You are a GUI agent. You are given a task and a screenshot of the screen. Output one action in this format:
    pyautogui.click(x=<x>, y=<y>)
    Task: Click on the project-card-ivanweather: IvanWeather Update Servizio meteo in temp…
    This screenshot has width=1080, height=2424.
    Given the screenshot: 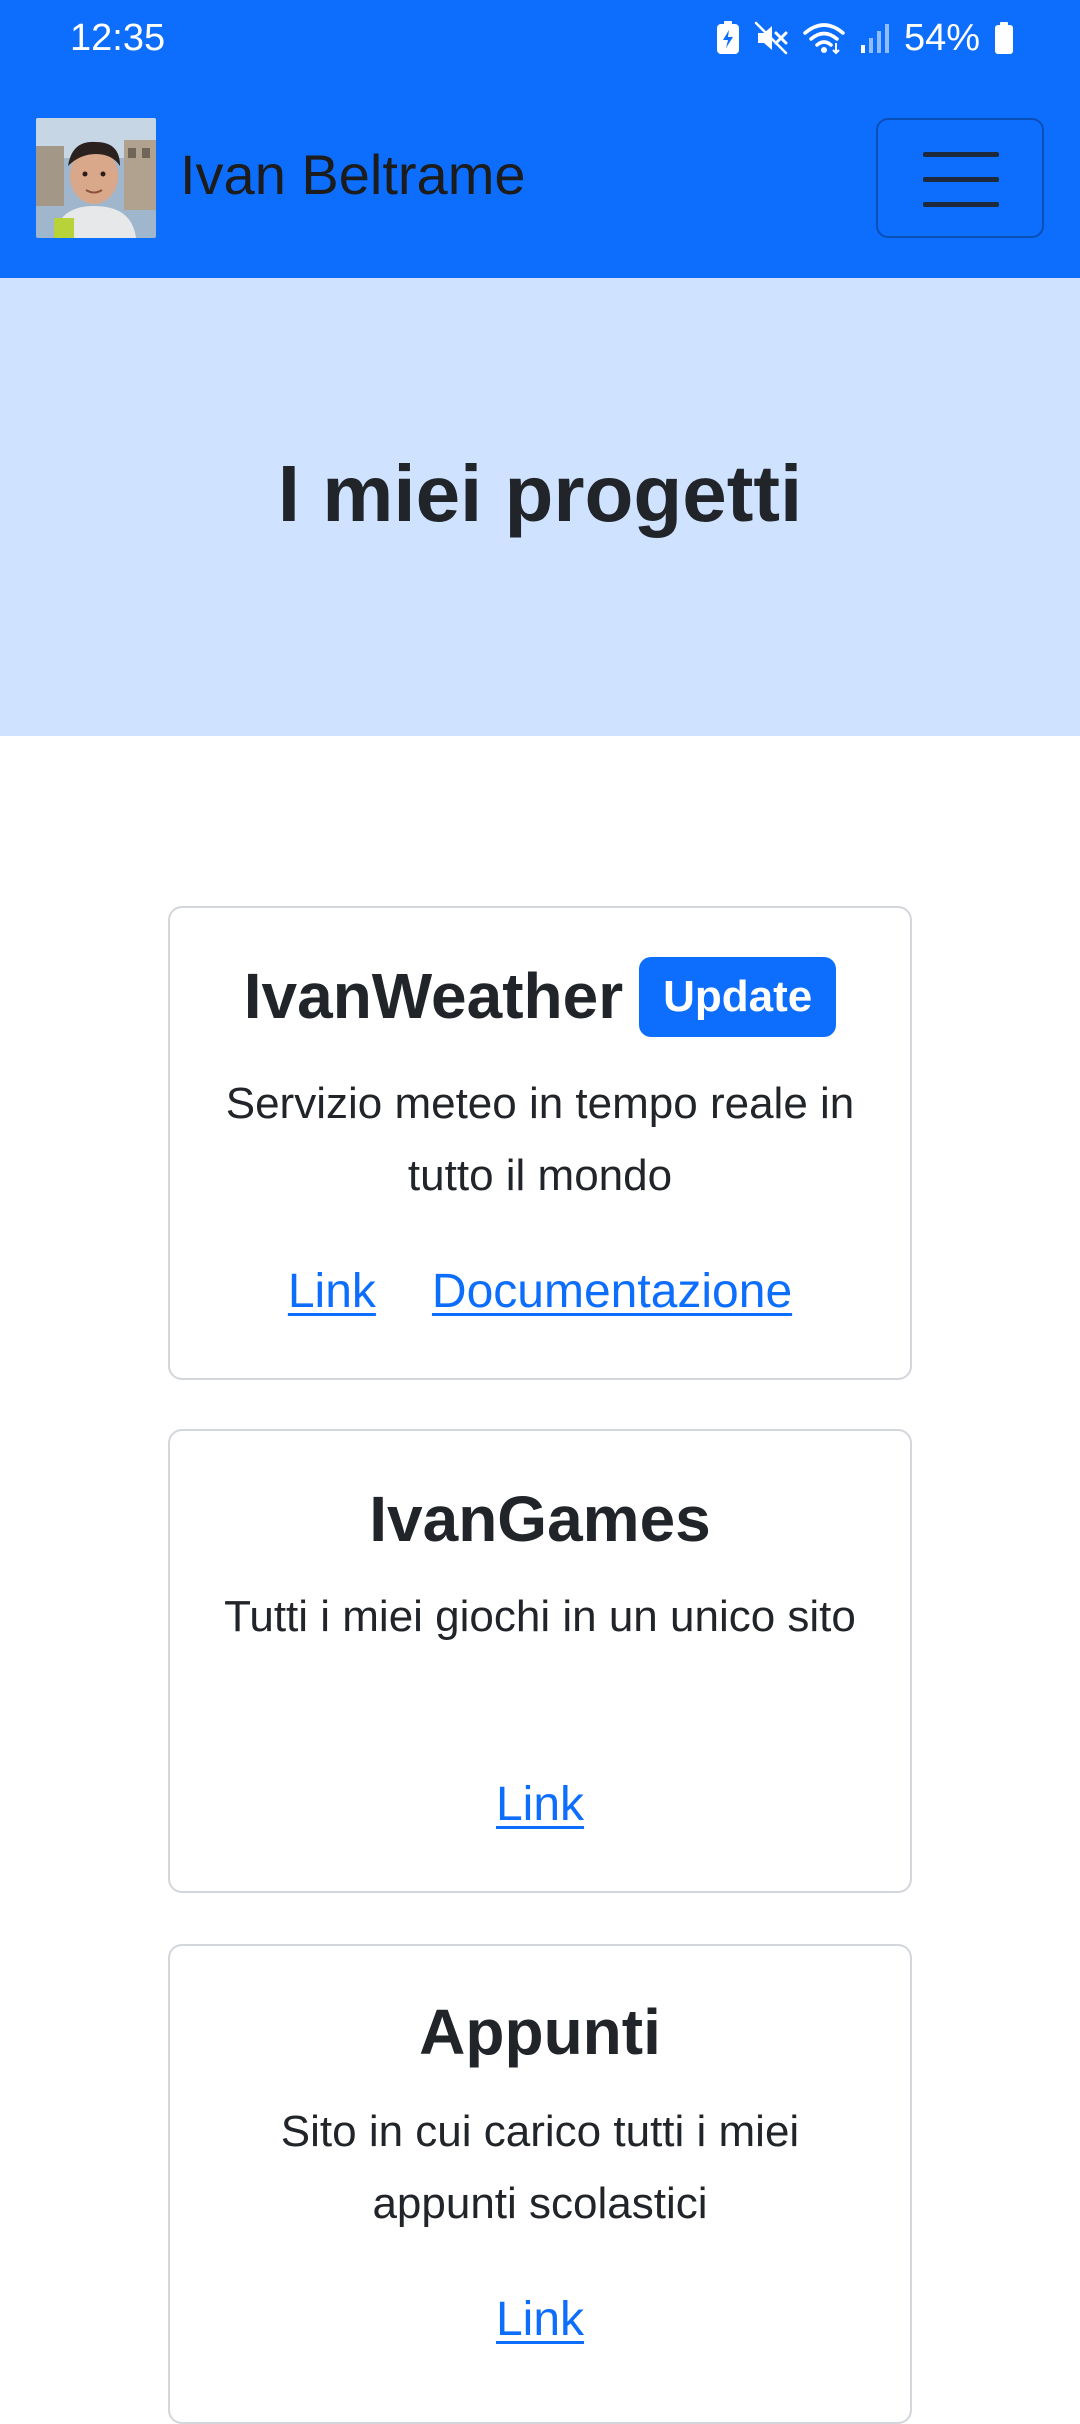 What is the action you would take?
    pyautogui.click(x=540, y=1143)
    